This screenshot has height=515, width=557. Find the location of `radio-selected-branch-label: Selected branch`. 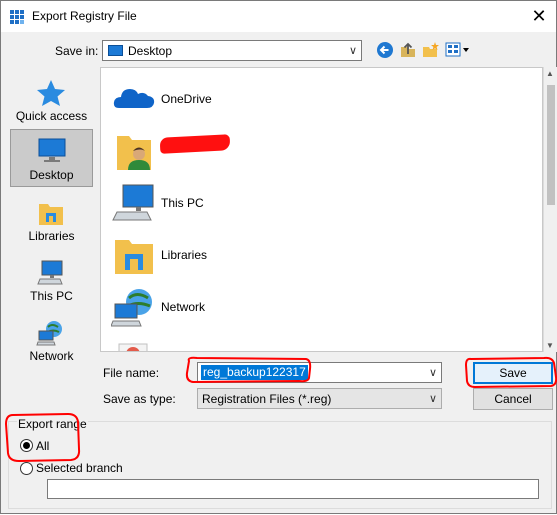

radio-selected-branch-label: Selected branch is located at coordinates (79, 468).